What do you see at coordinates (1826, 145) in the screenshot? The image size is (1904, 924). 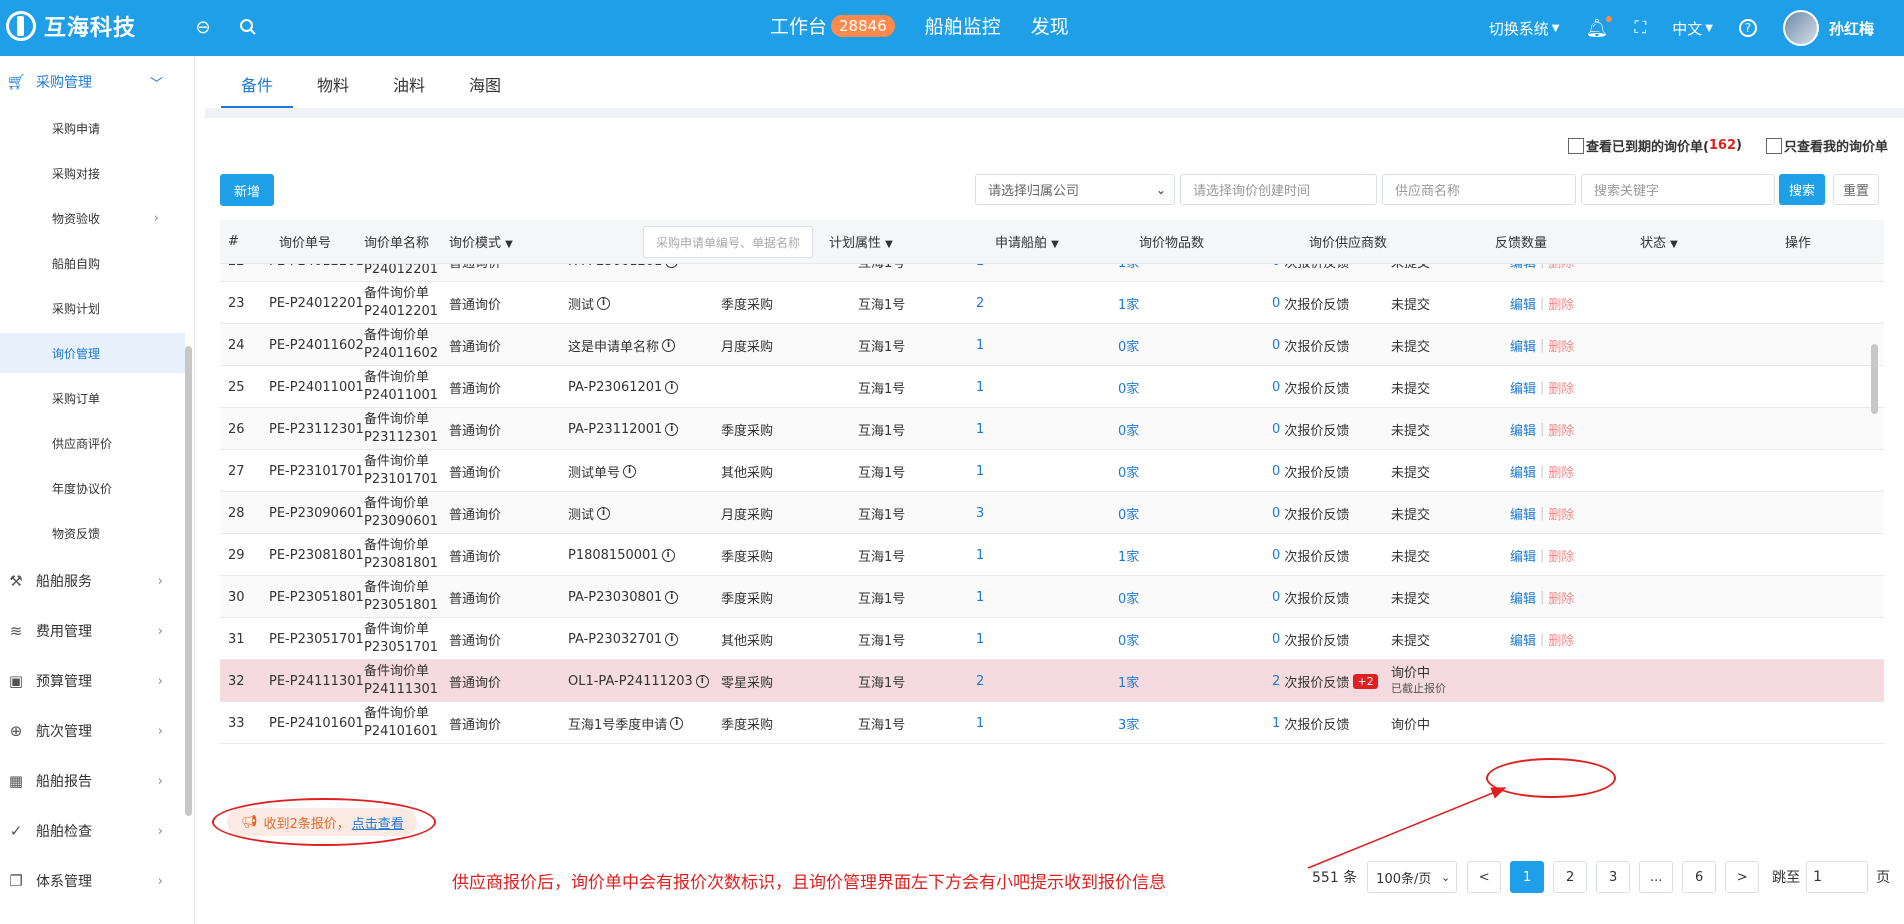 I see `mine-checkbox: 只查看我的询价单` at bounding box center [1826, 145].